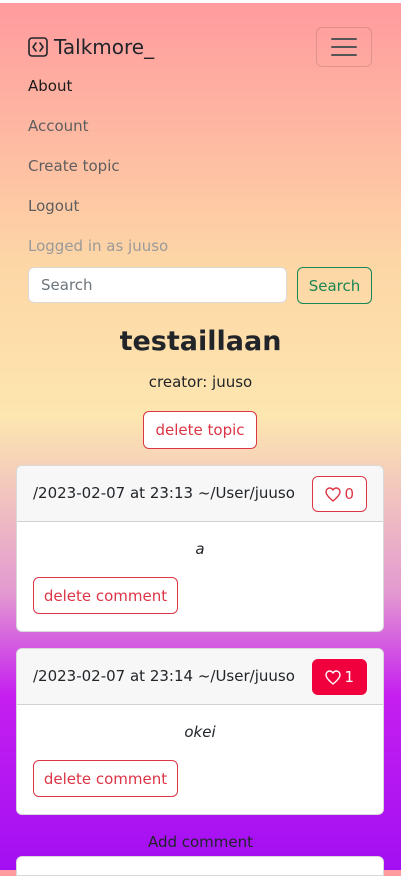  Describe the element at coordinates (200, 866) in the screenshot. I see `comment-textarea` at that location.